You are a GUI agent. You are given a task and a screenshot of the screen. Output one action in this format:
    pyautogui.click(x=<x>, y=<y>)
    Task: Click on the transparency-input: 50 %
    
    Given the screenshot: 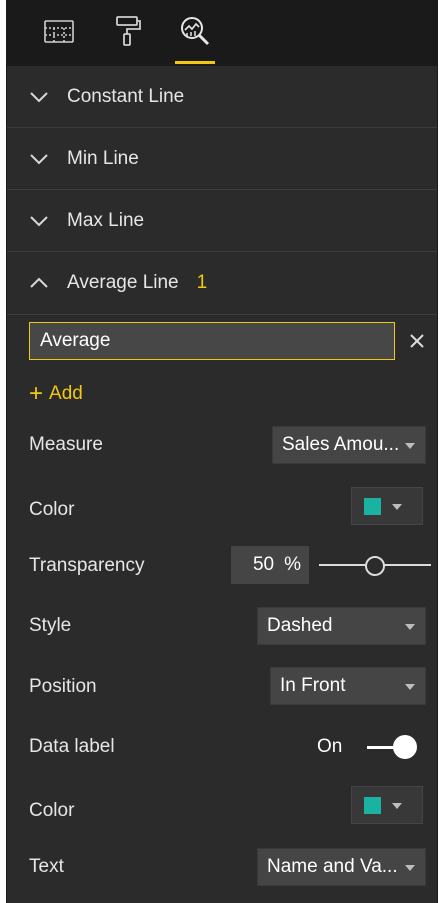 What is the action you would take?
    pyautogui.click(x=270, y=565)
    